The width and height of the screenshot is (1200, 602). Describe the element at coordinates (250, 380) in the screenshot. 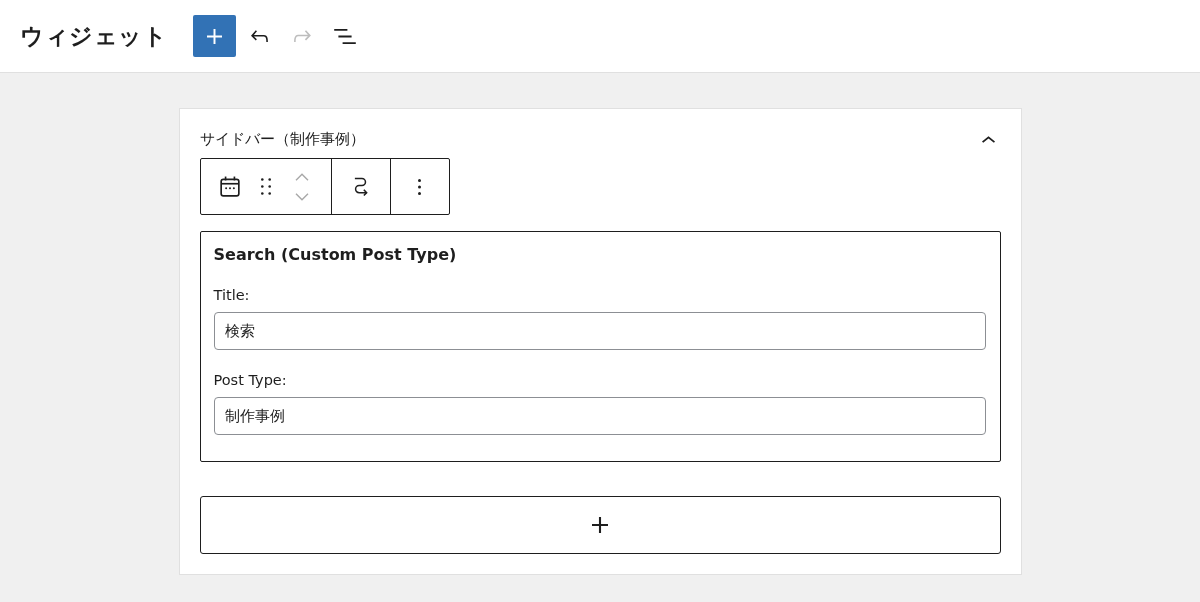

I see `field-label: Post Type:` at that location.